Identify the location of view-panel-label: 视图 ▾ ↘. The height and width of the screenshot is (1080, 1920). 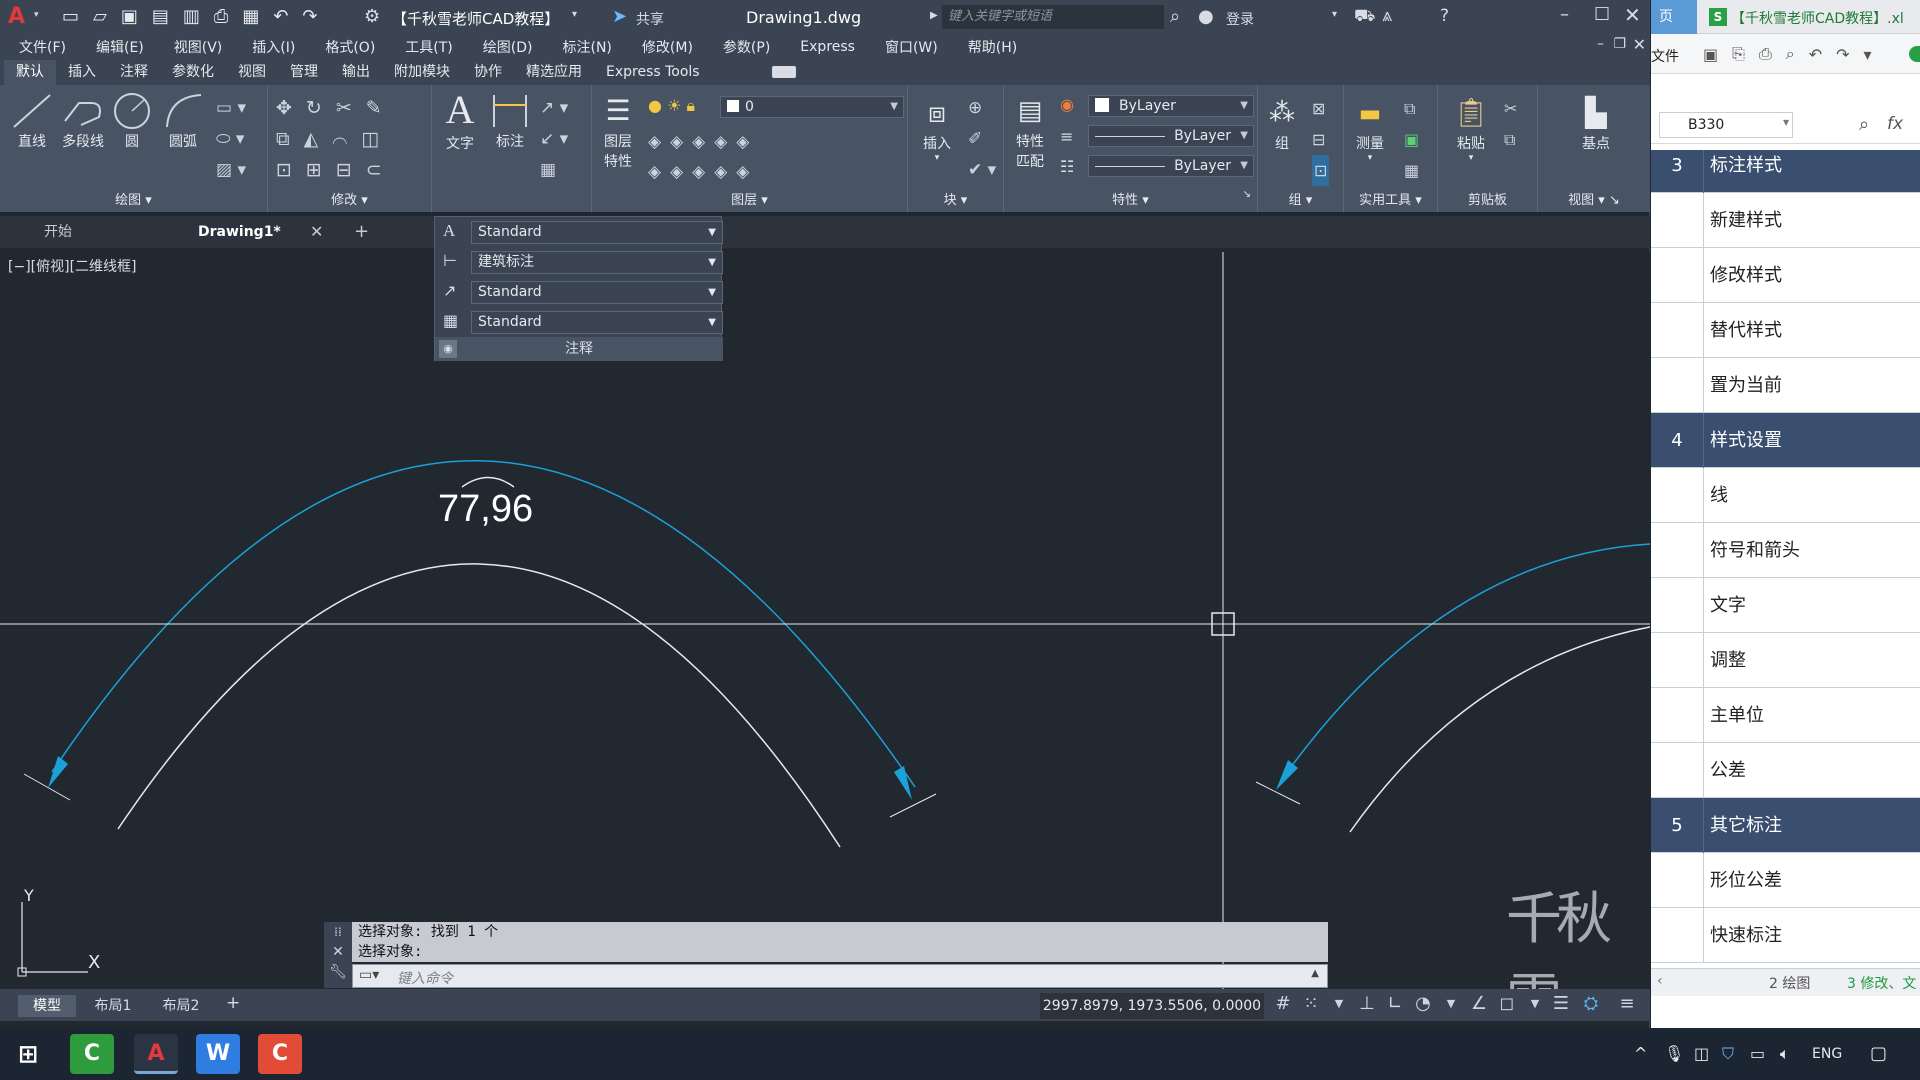
(1594, 198).